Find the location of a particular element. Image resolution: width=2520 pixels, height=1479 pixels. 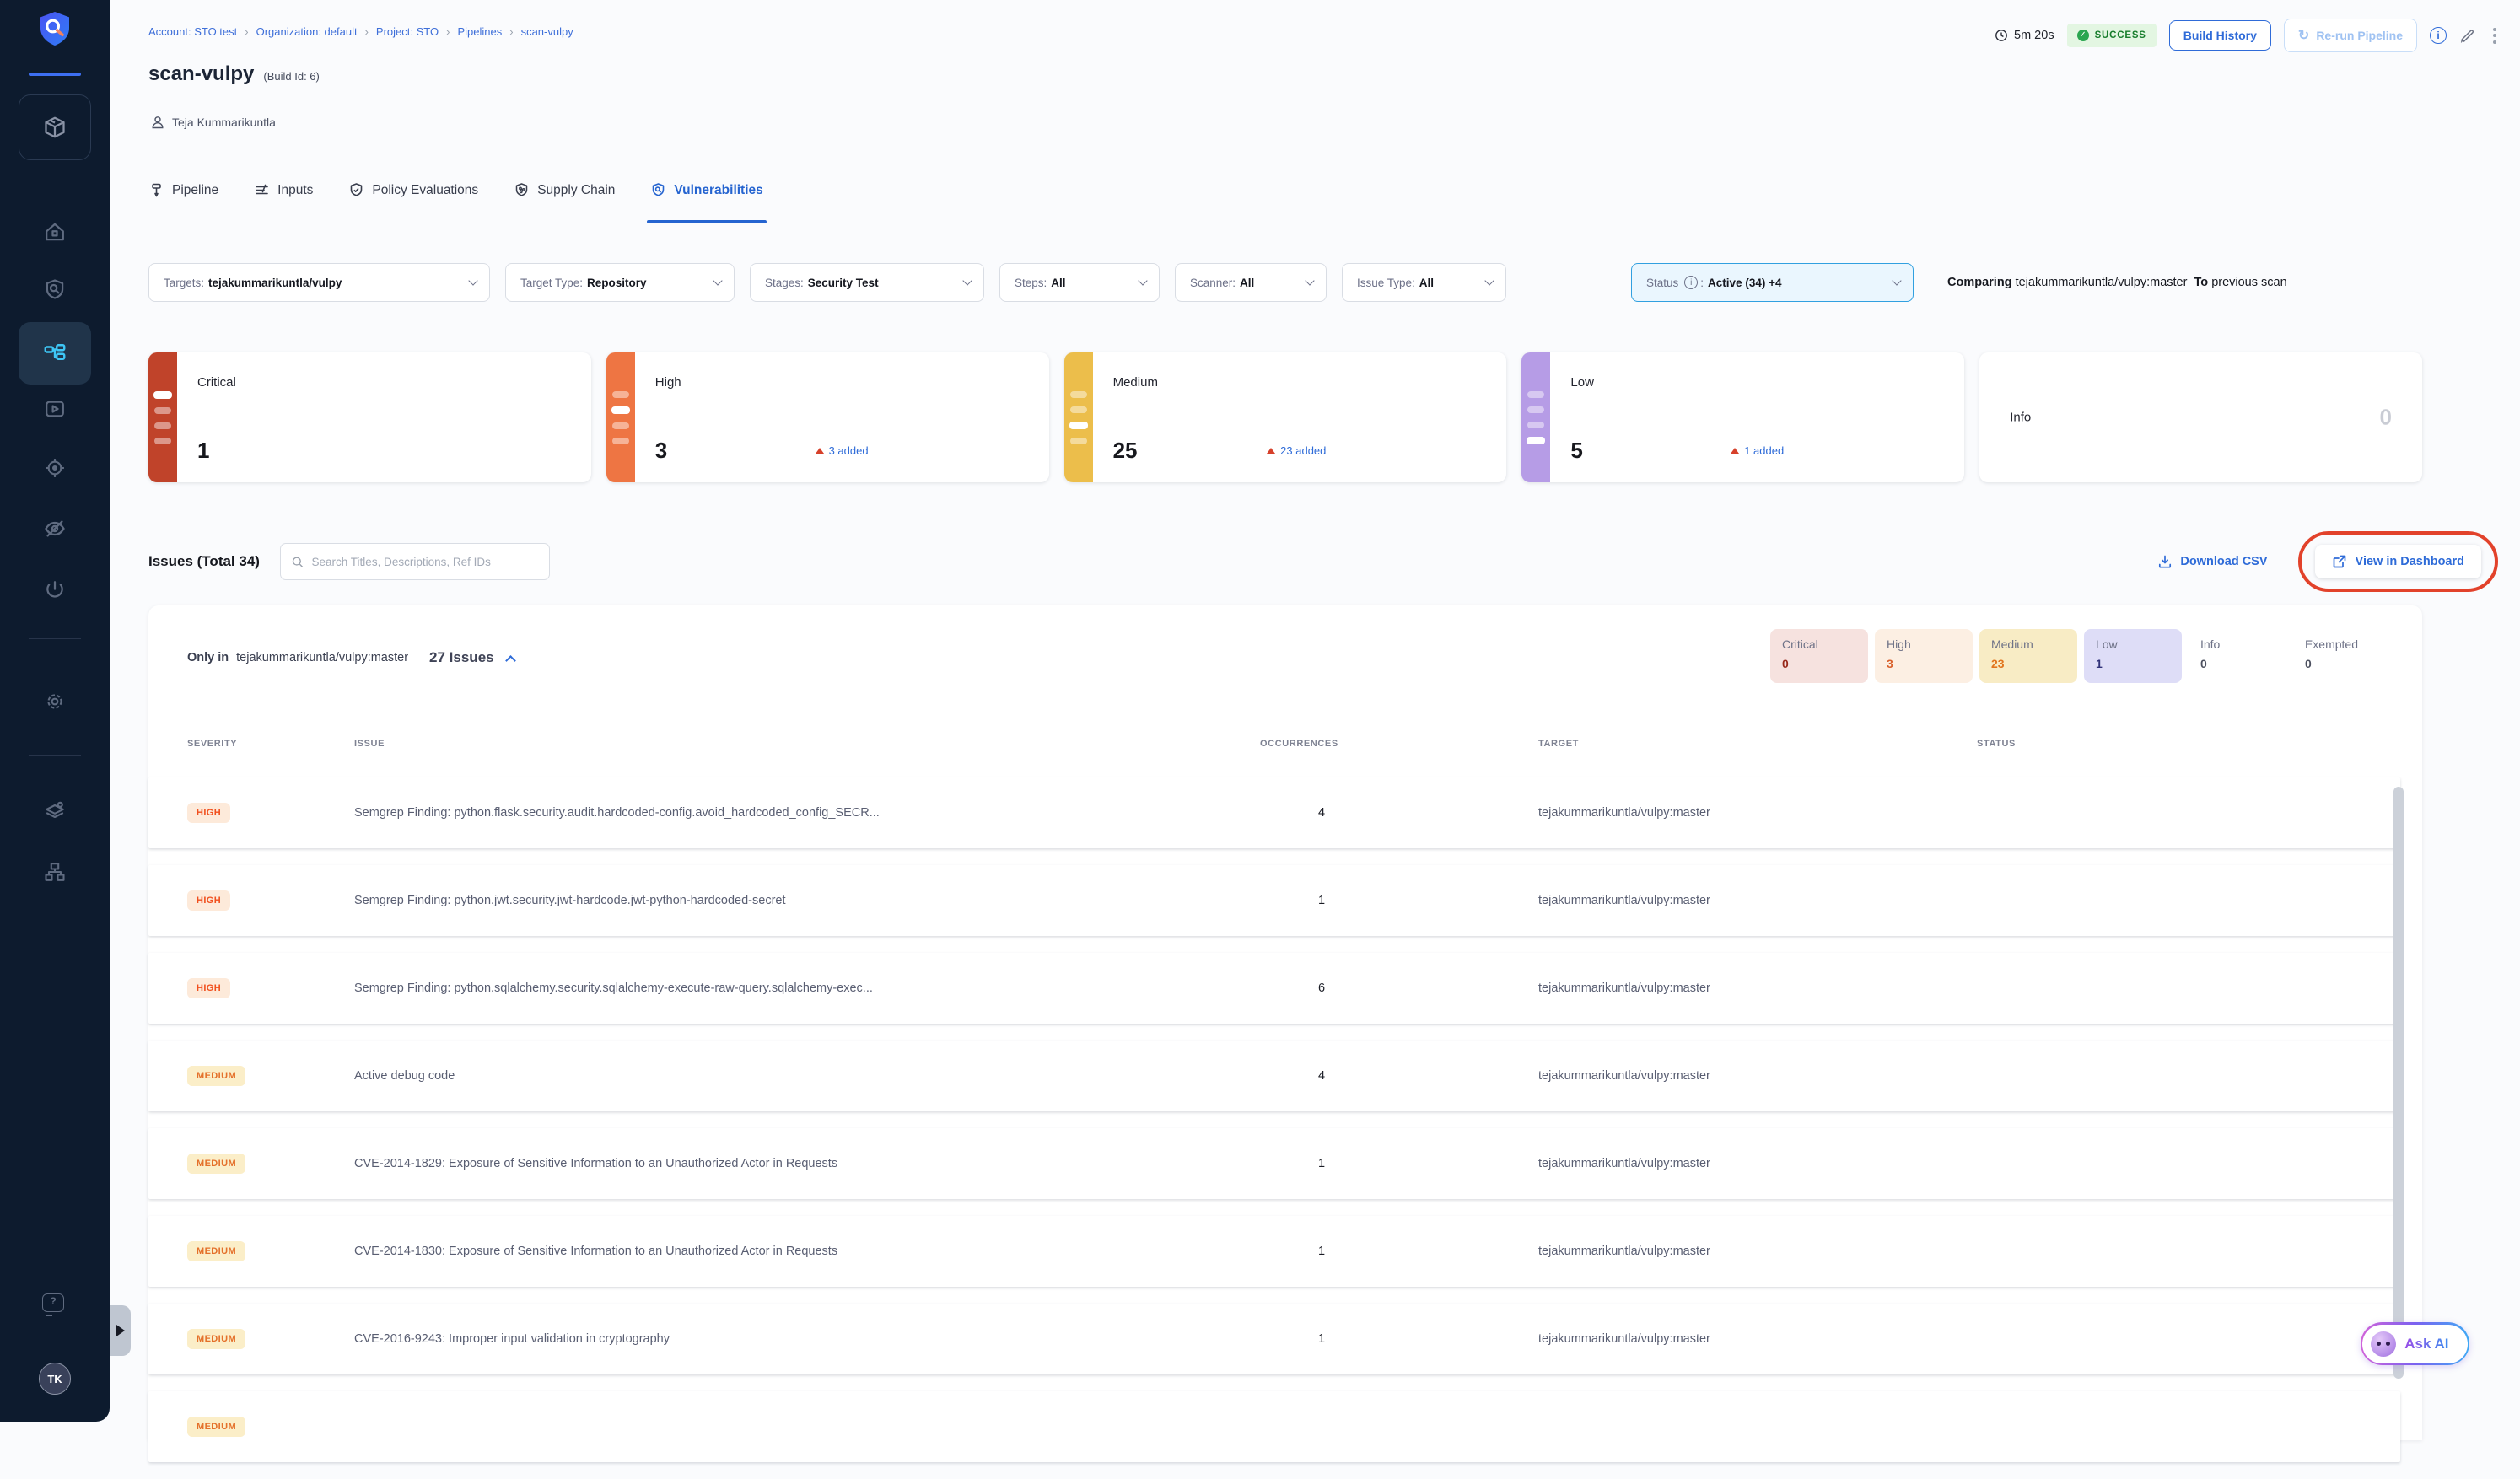

breadcrumb-pipelines: Pipelines is located at coordinates (479, 32).